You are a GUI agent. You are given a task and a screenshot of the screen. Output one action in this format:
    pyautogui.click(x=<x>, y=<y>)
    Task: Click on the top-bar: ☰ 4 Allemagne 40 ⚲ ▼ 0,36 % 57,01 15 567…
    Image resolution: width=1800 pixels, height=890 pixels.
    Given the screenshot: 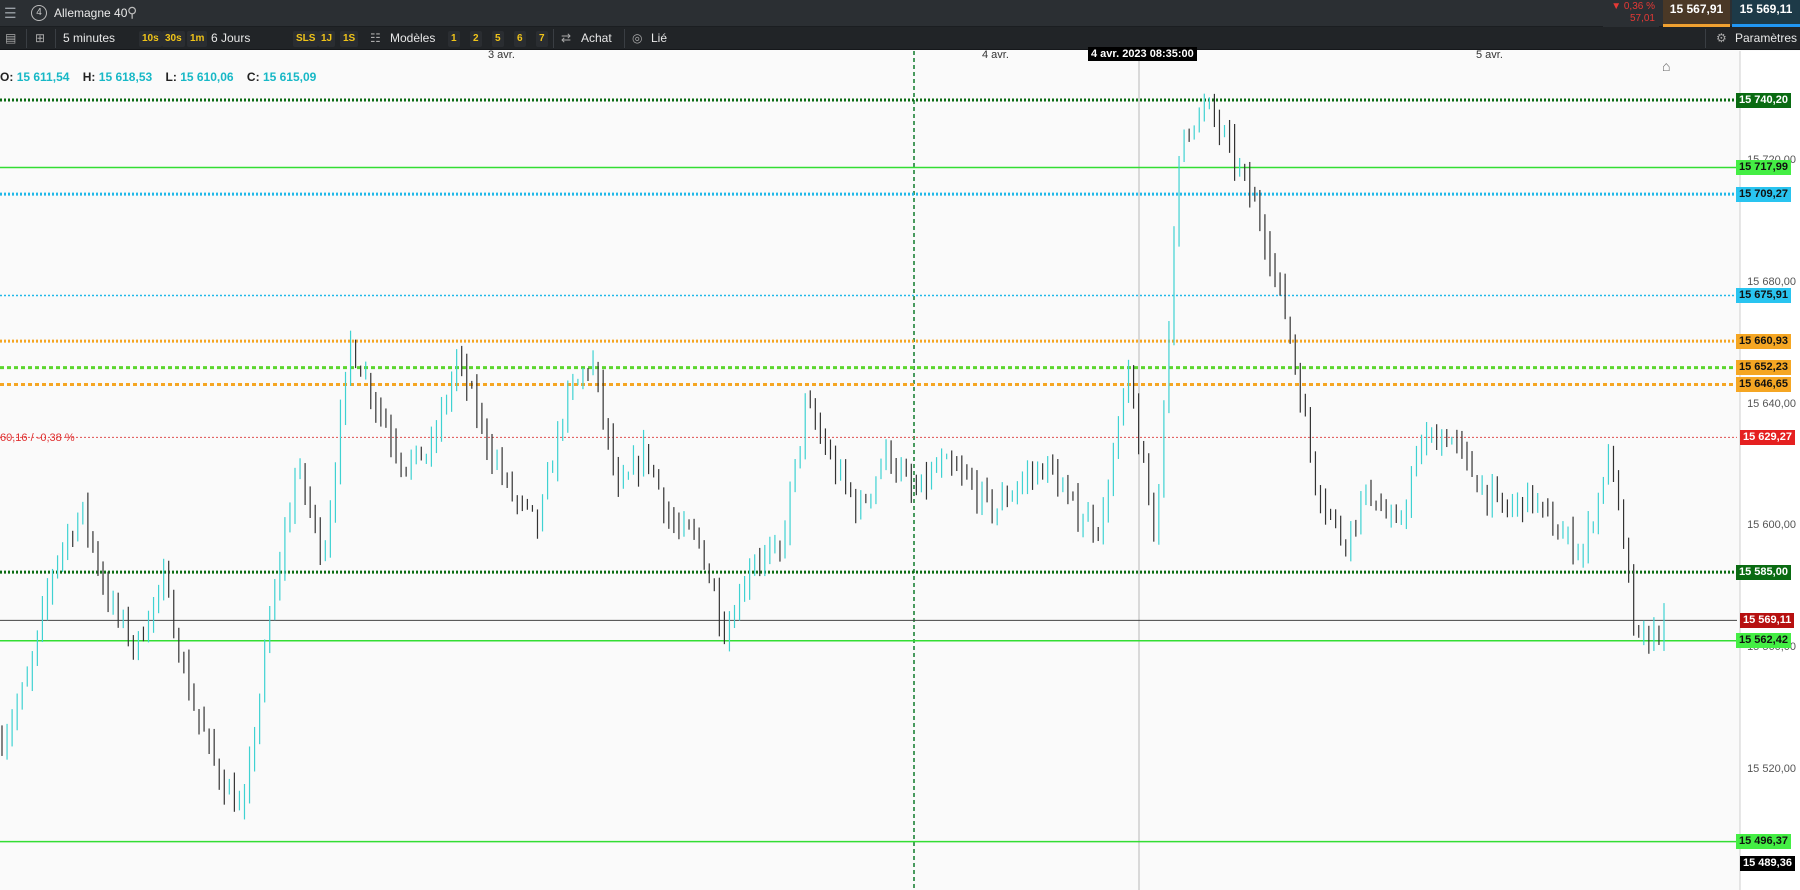 What is the action you would take?
    pyautogui.click(x=900, y=13)
    